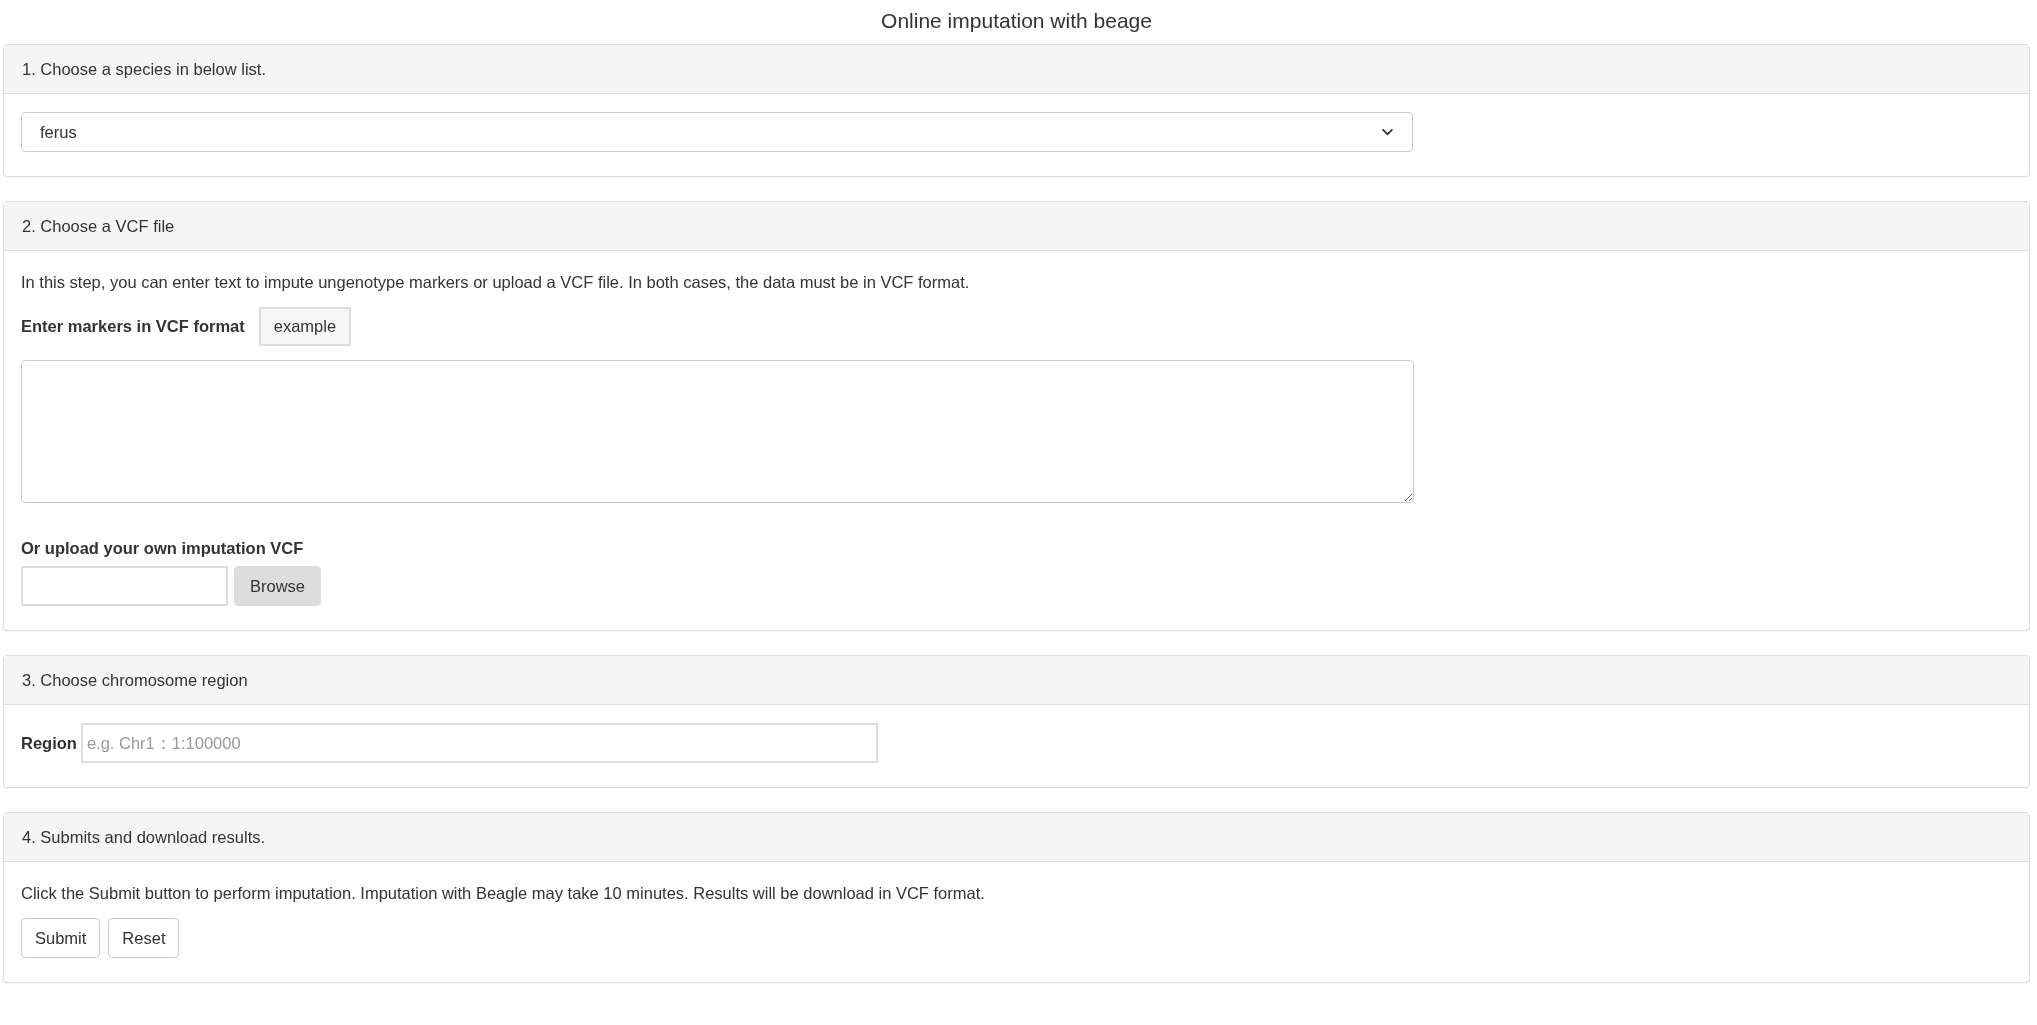 The image size is (2037, 1025). What do you see at coordinates (1016, 69) in the screenshot?
I see `panel-heading: 1. Choose a species in below list.` at bounding box center [1016, 69].